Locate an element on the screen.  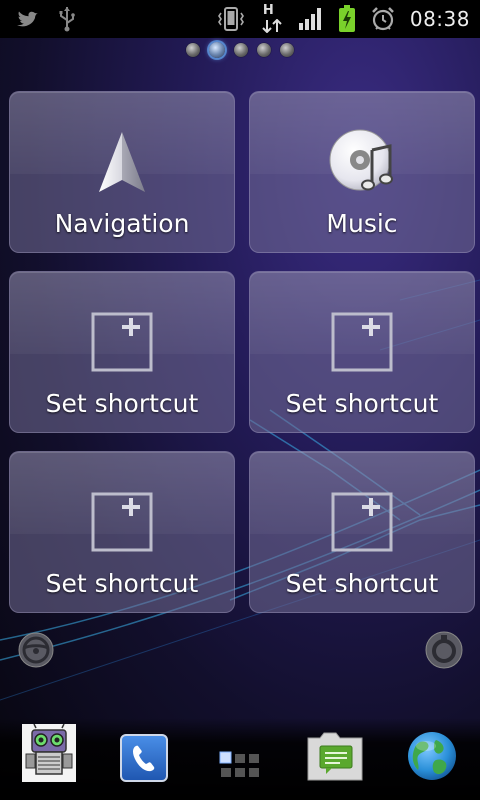
page-dot-active is located at coordinates (217, 50).